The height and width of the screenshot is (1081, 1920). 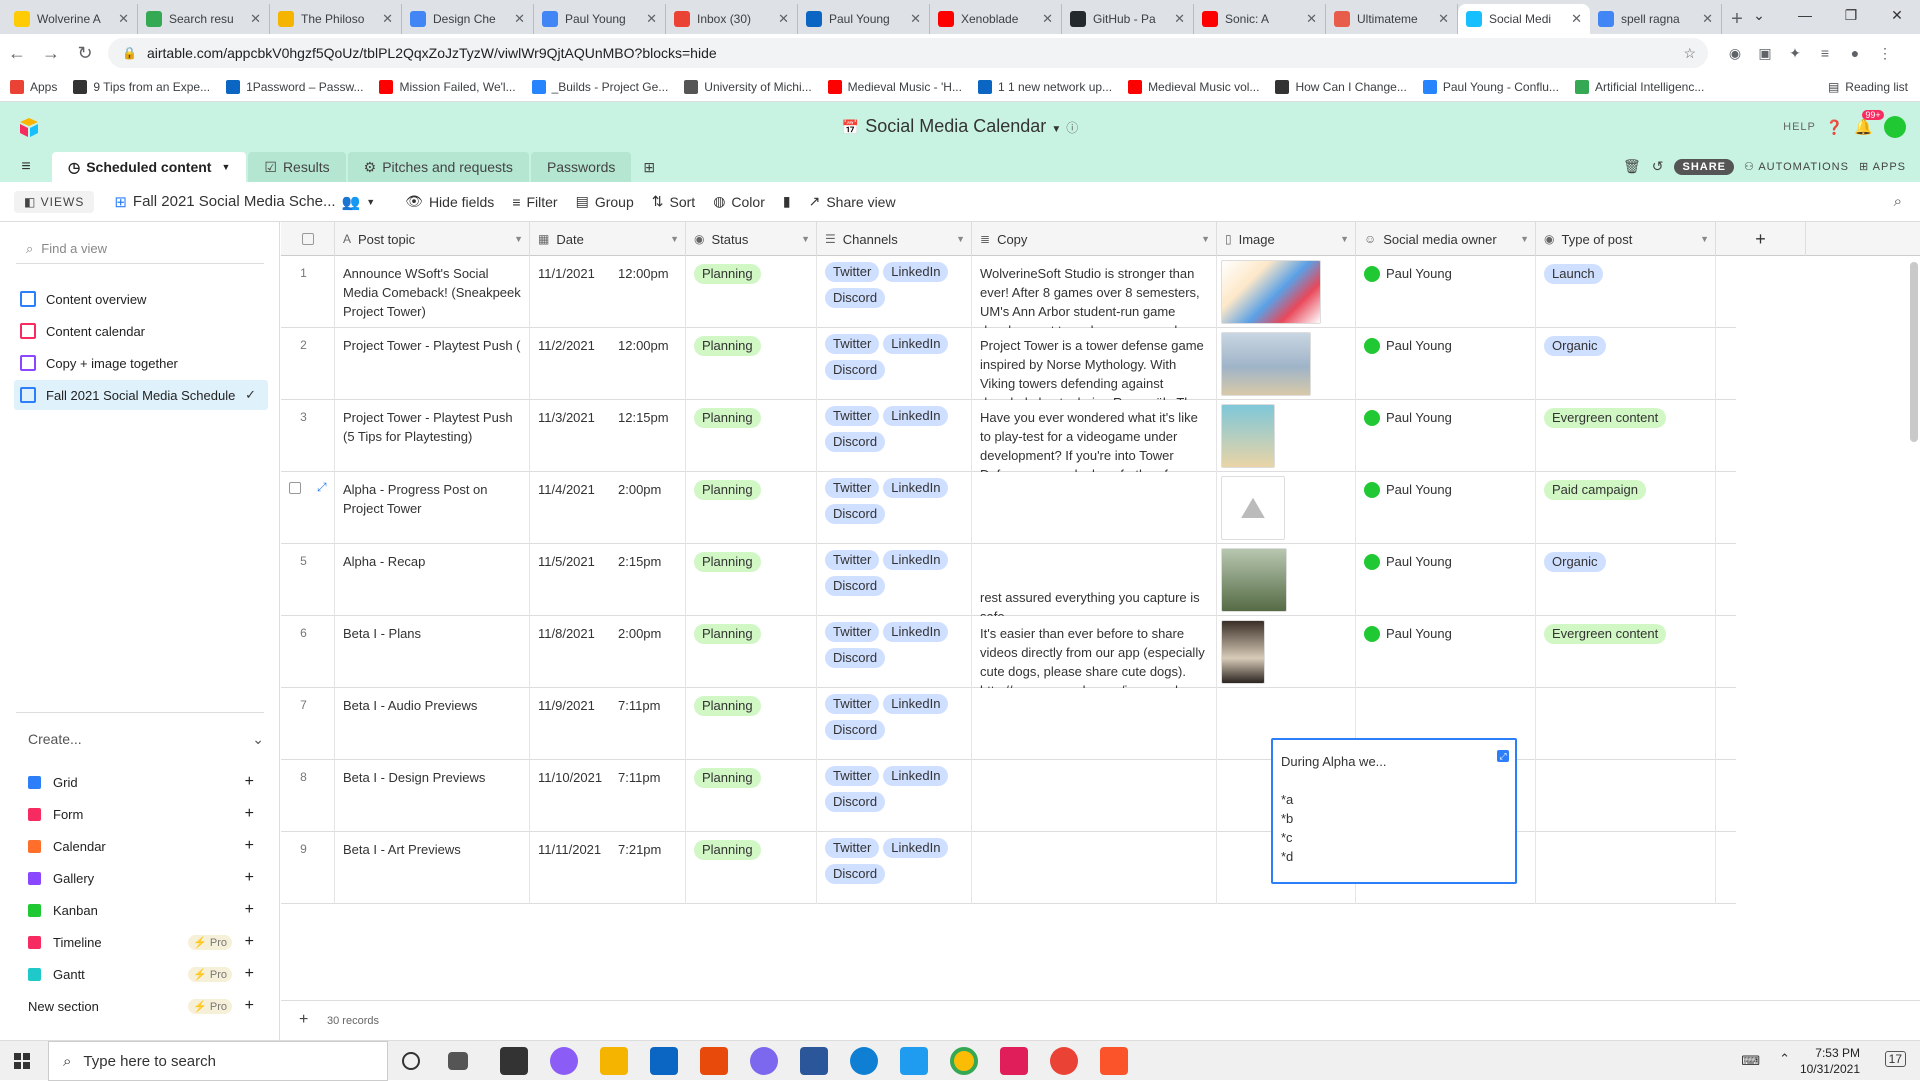 I want to click on add-field-button: +, so click(x=1761, y=239).